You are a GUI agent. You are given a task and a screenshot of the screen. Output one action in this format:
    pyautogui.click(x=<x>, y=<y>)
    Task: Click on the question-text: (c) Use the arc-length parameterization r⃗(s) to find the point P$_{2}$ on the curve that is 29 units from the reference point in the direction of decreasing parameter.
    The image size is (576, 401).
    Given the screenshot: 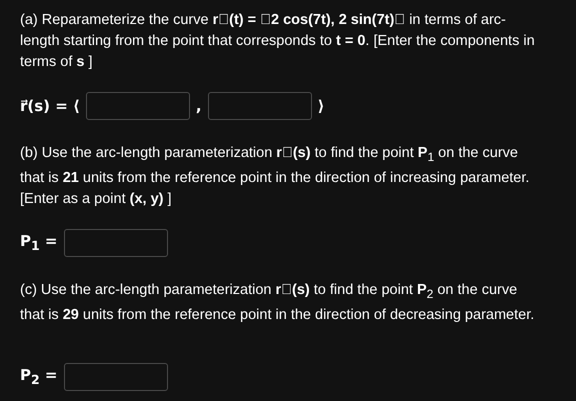 What is the action you would take?
    pyautogui.click(x=278, y=302)
    